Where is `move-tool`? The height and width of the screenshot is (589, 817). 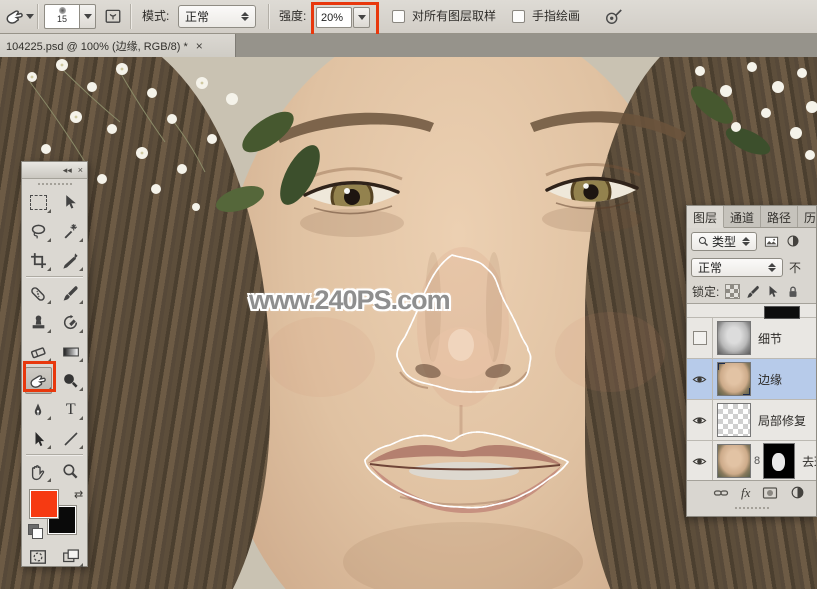
move-tool is located at coordinates (71, 202).